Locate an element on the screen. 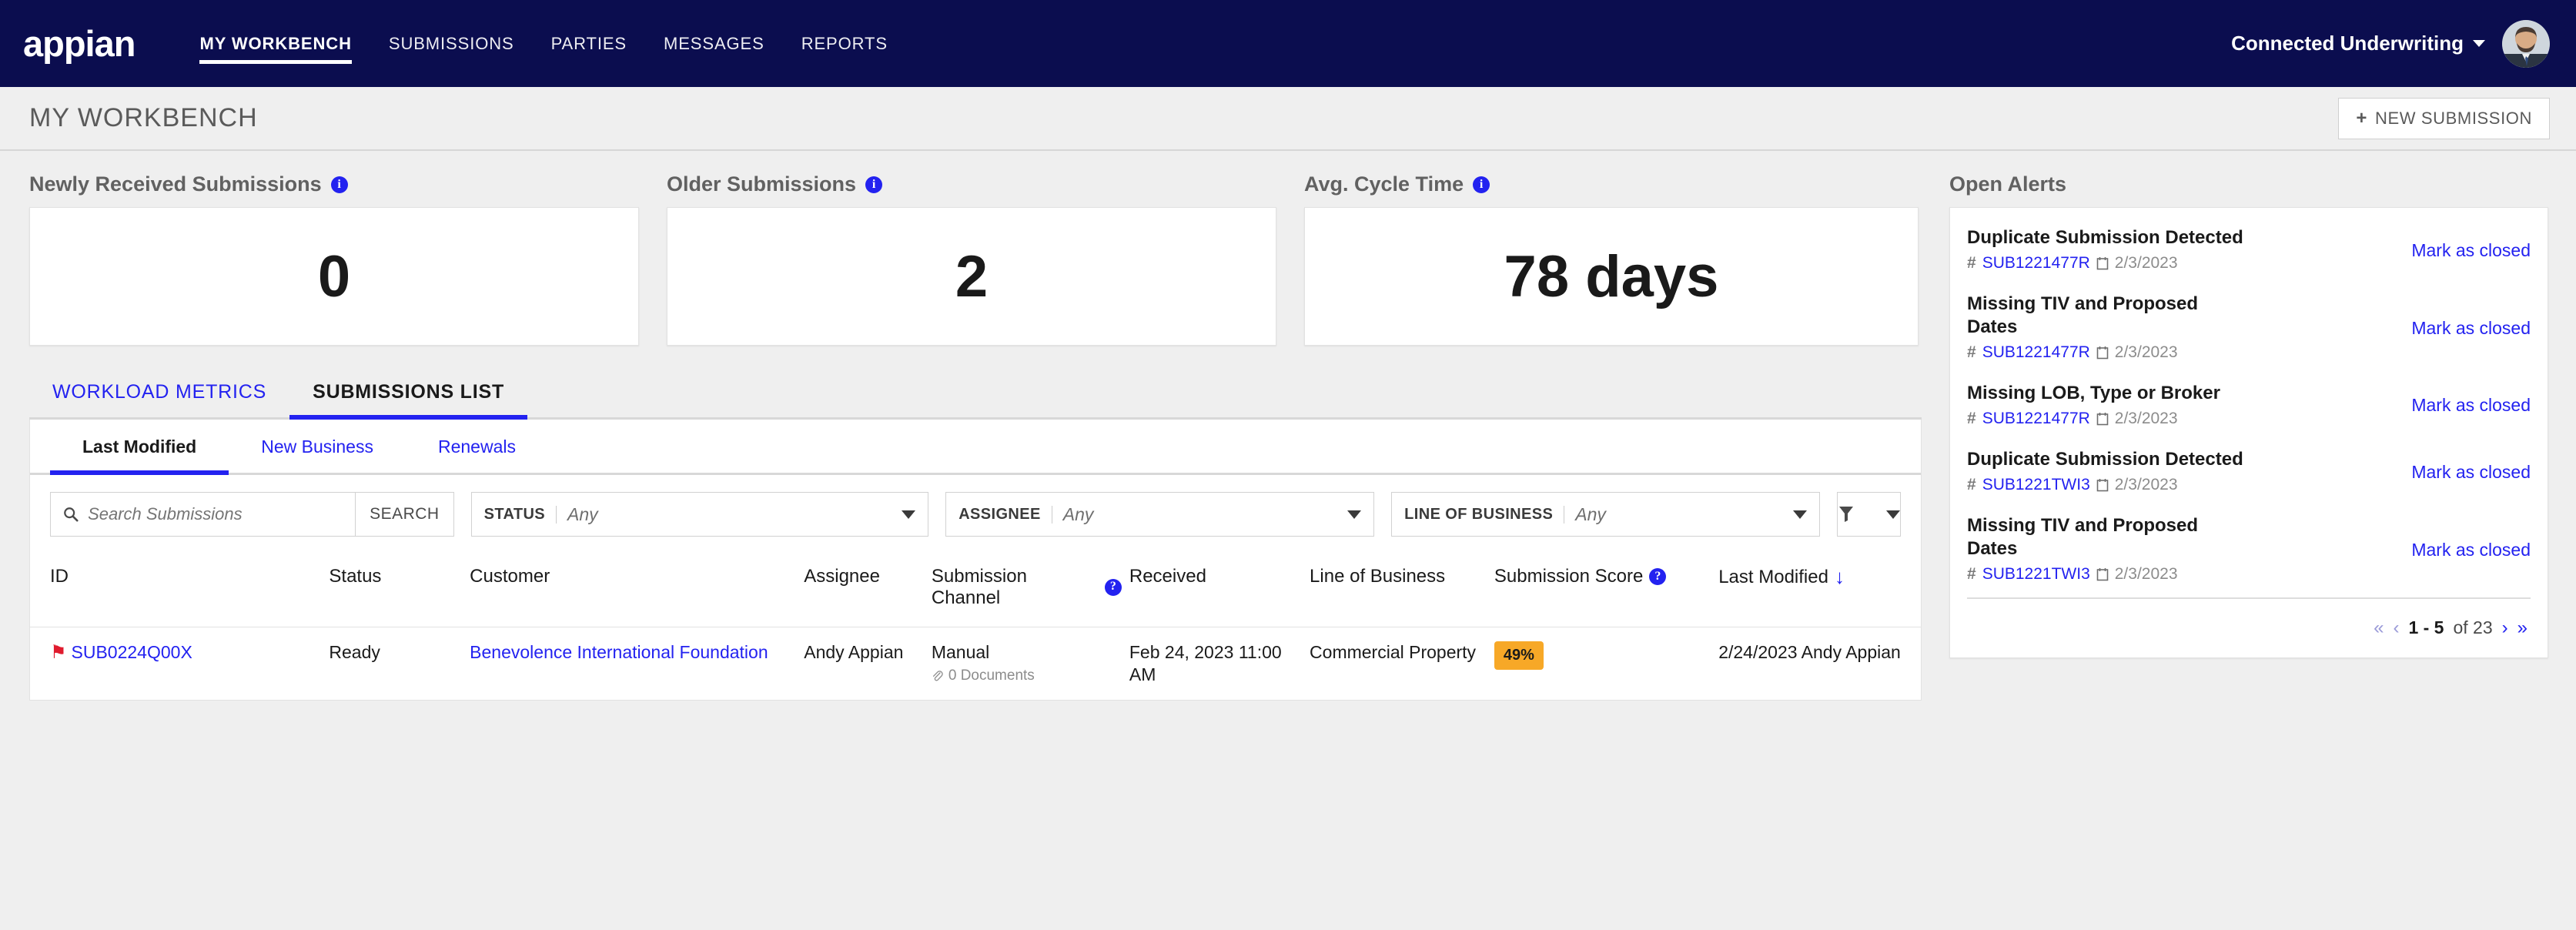 This screenshot has width=2576, height=930. previous-page-button: ‹ is located at coordinates (2396, 628).